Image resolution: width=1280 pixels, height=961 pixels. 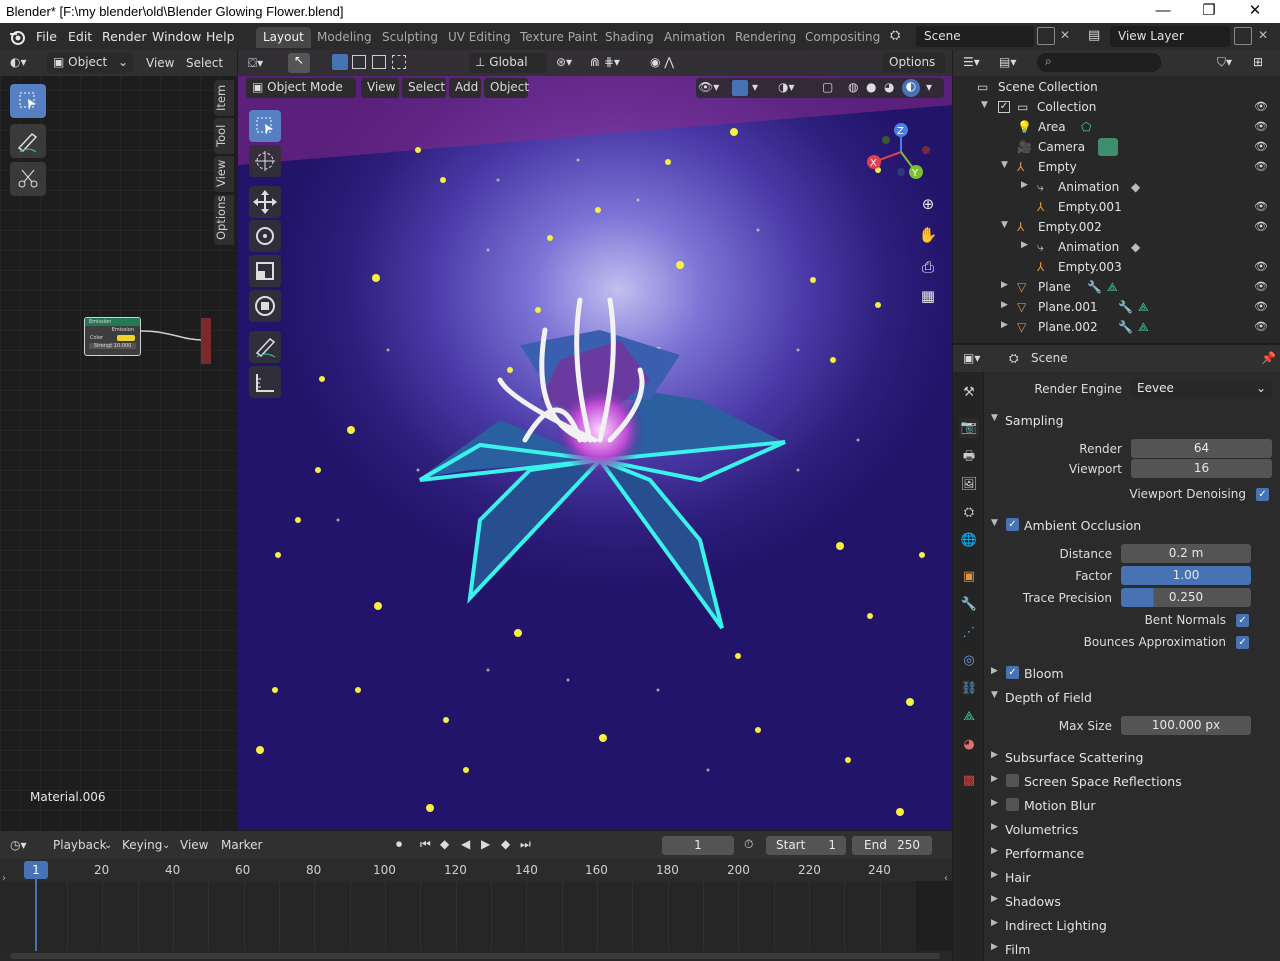 I want to click on rotate-tool, so click(x=265, y=236).